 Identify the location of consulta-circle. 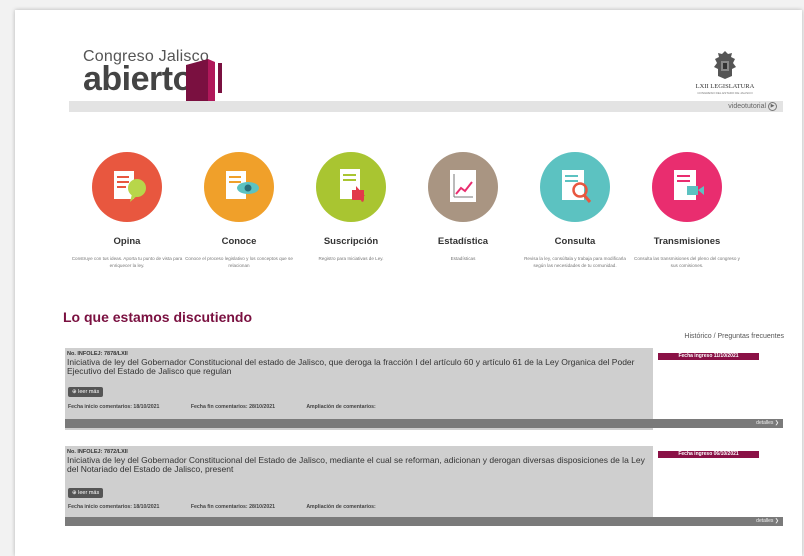
(575, 187).